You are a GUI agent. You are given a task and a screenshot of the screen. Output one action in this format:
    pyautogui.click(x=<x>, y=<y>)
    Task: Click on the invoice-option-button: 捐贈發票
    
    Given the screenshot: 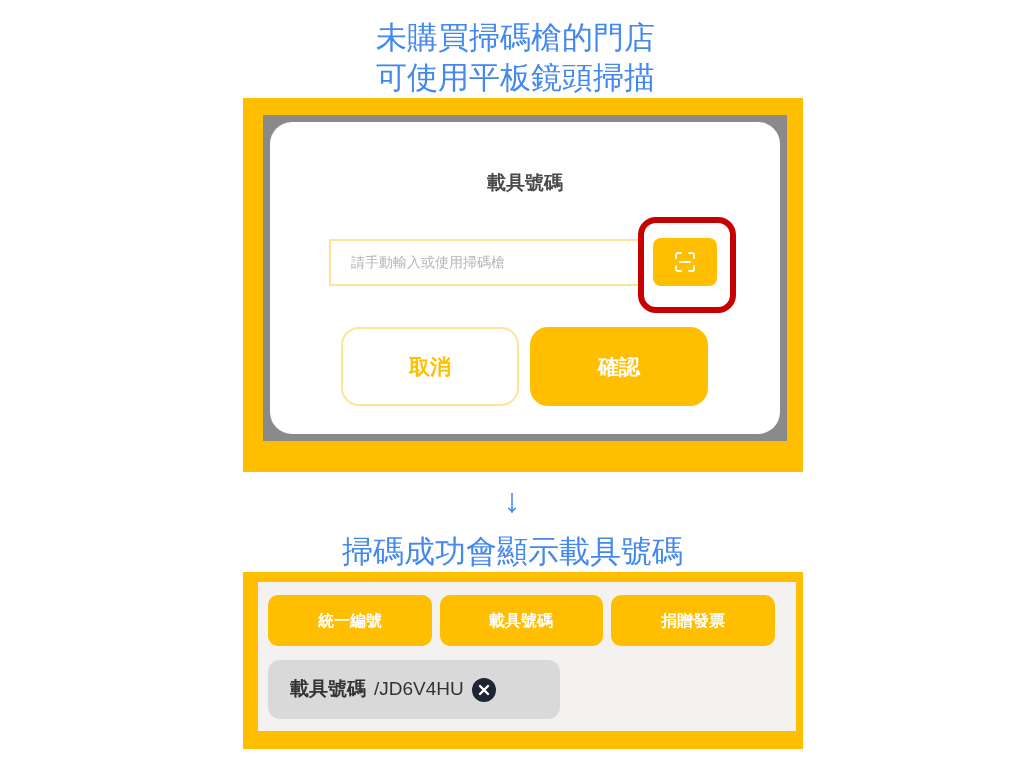 What is the action you would take?
    pyautogui.click(x=693, y=620)
    